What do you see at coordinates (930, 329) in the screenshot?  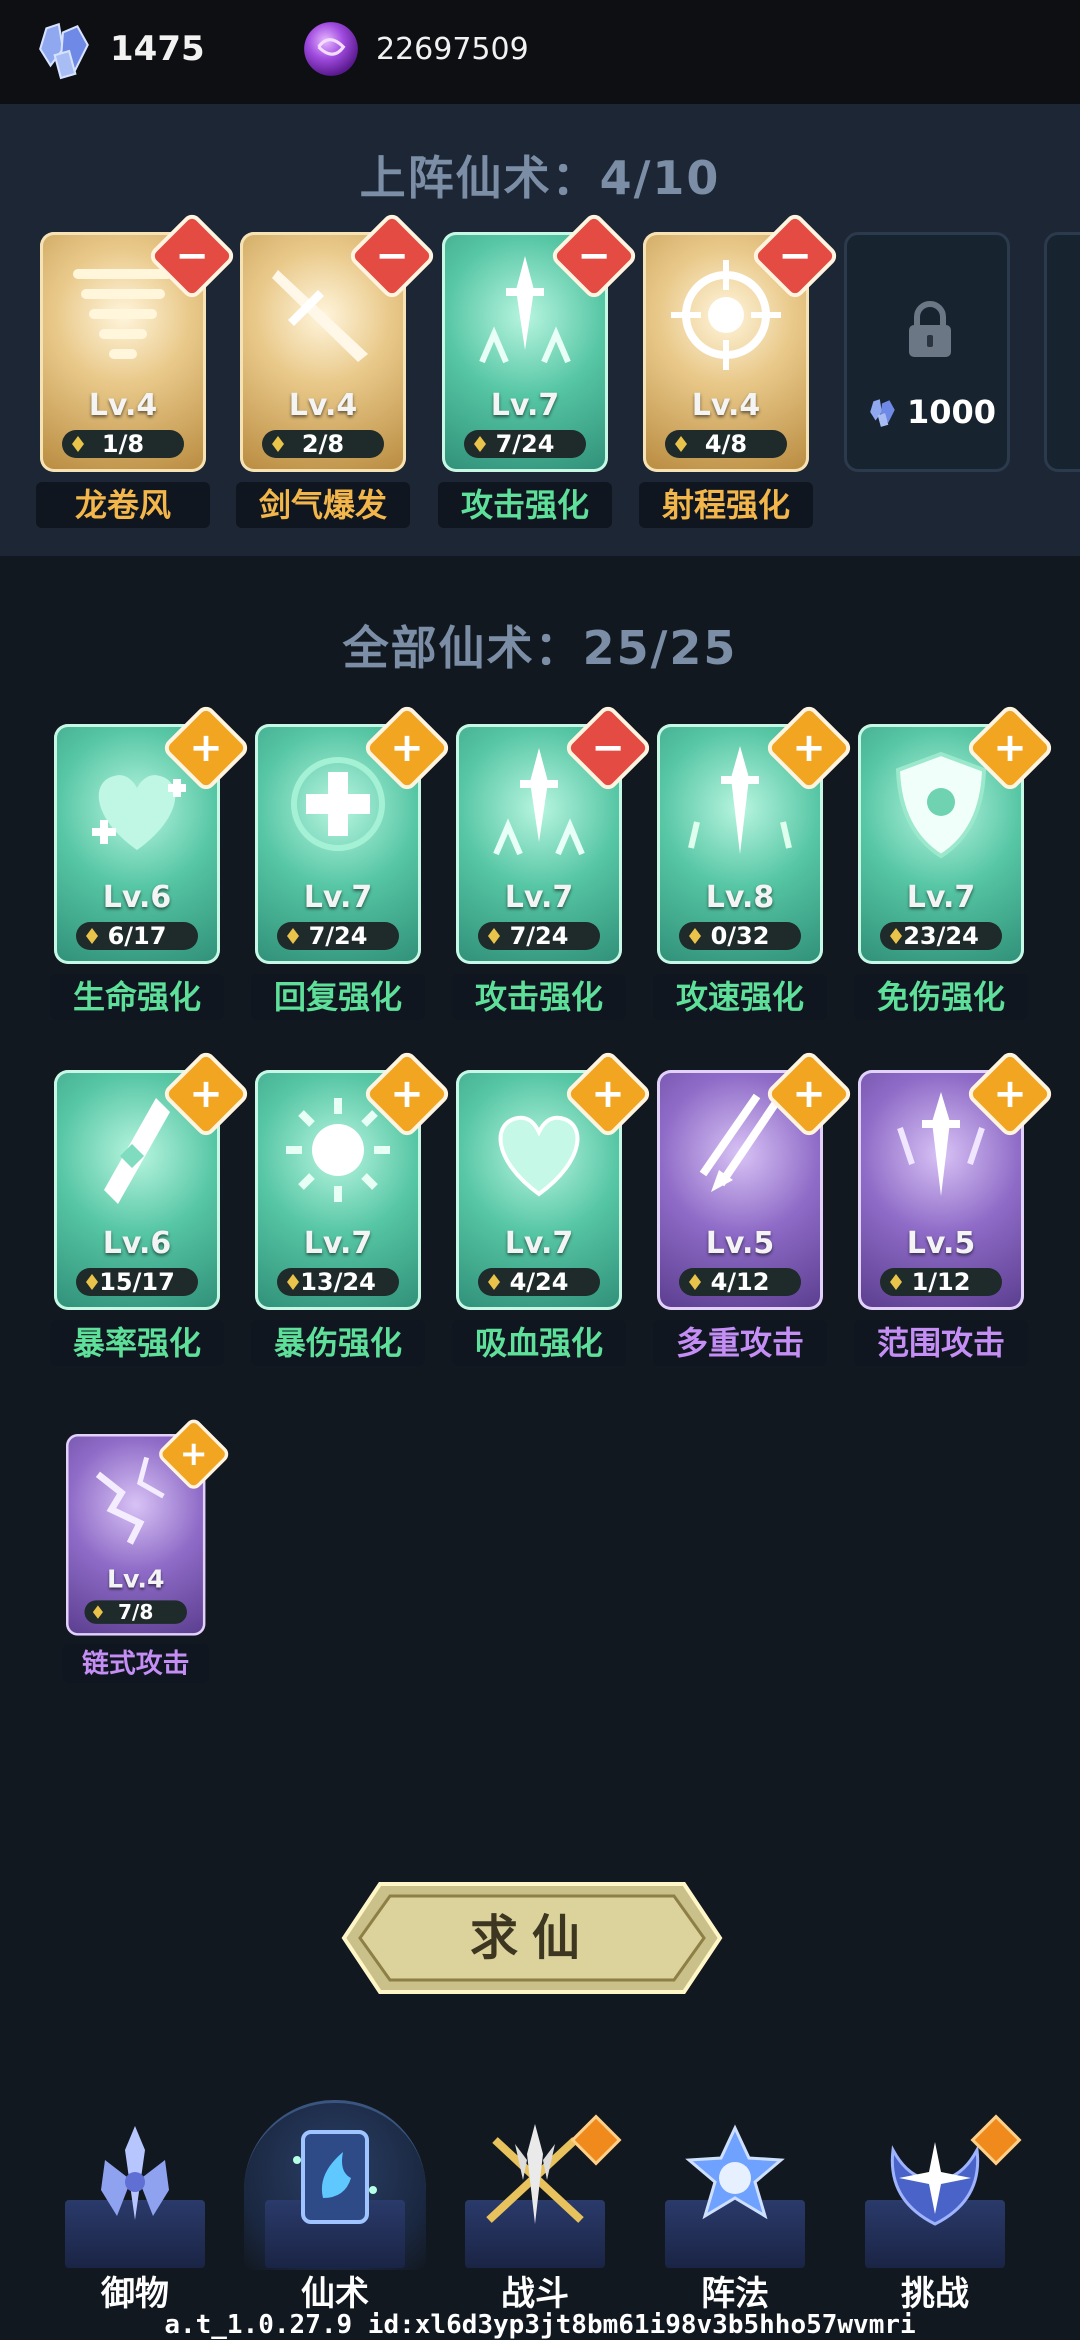 I see `lock-icon` at bounding box center [930, 329].